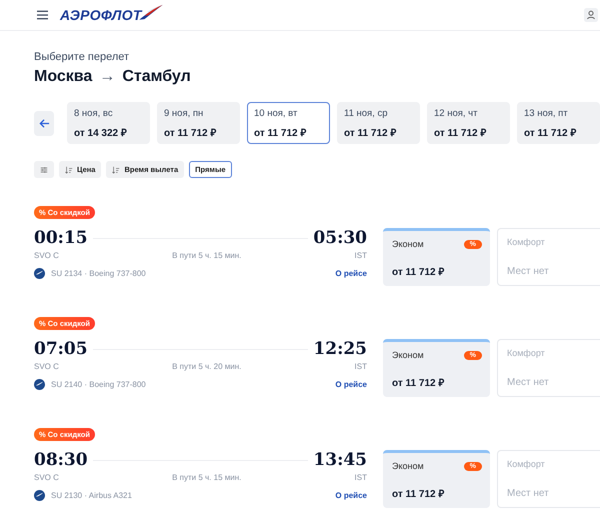 Image resolution: width=600 pixels, height=522 pixels. I want to click on arrow-left-icon, so click(44, 123).